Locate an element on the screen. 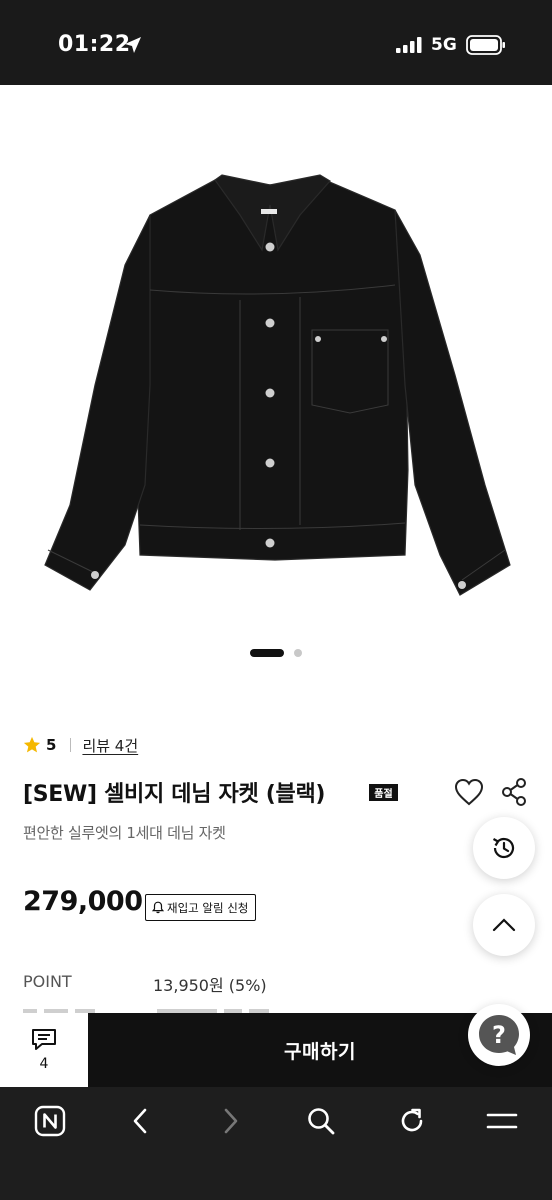 The height and width of the screenshot is (1200, 552). restock-alert-button: 재입고 알림 신청 is located at coordinates (201, 907).